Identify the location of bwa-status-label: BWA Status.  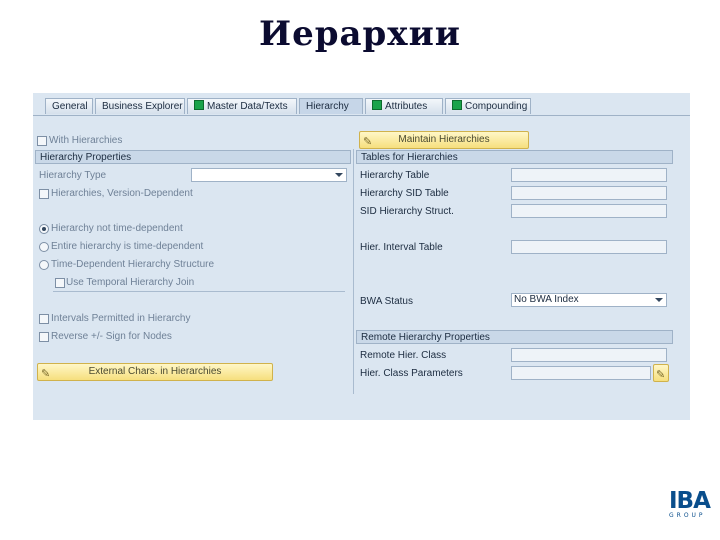
(386, 301).